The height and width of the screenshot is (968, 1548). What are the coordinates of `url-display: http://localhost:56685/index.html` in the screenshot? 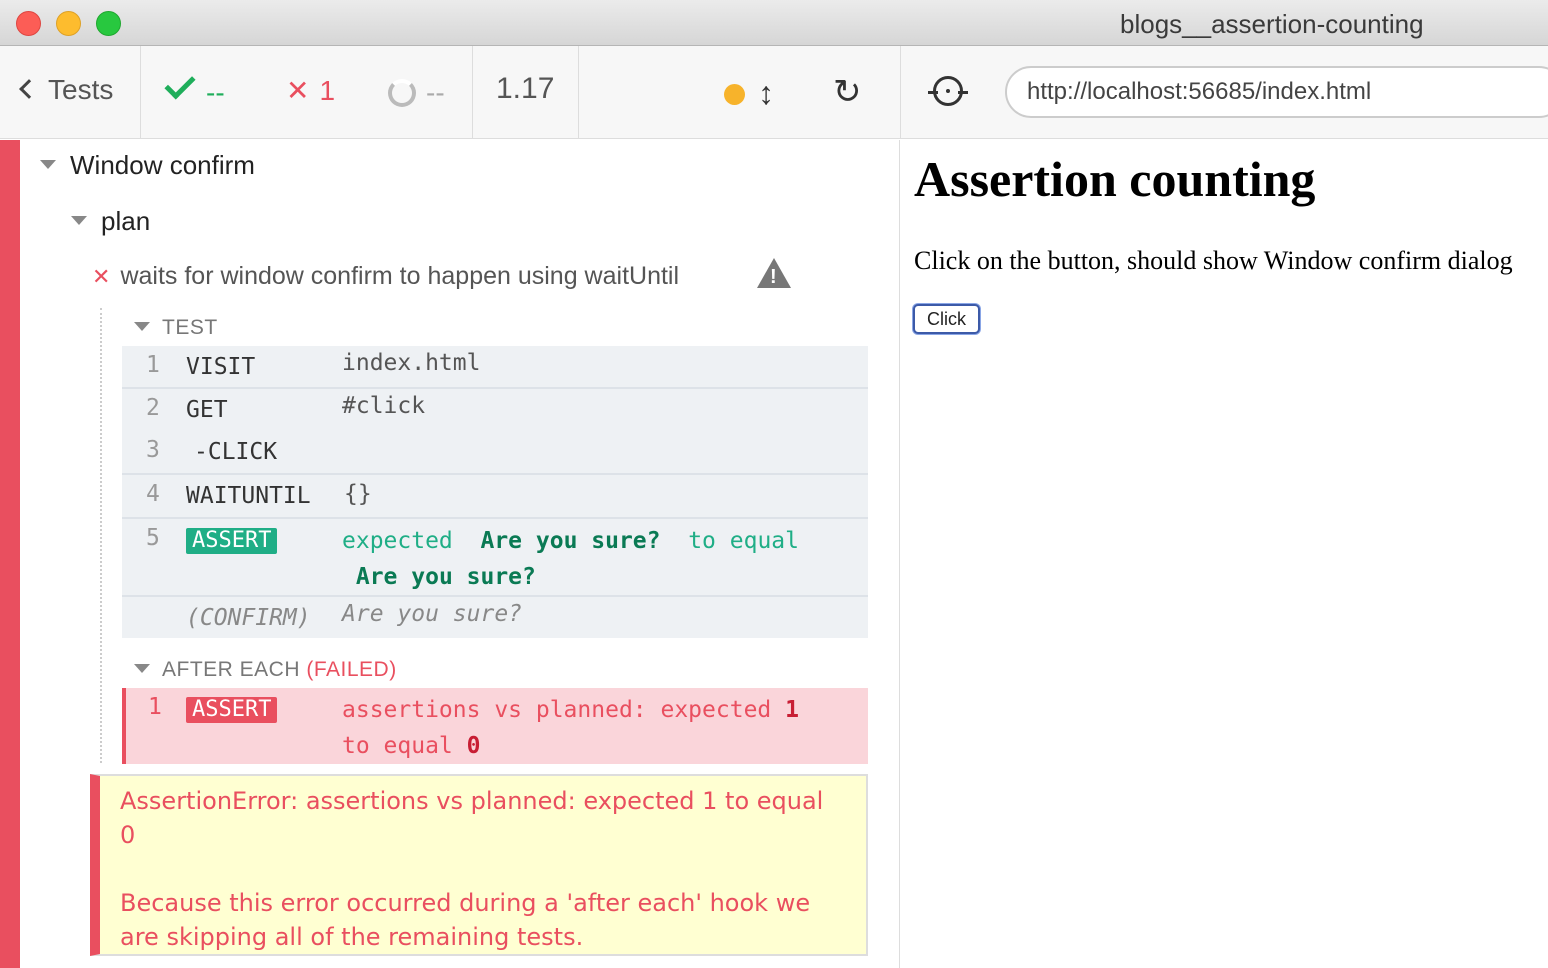 It's located at (1276, 92).